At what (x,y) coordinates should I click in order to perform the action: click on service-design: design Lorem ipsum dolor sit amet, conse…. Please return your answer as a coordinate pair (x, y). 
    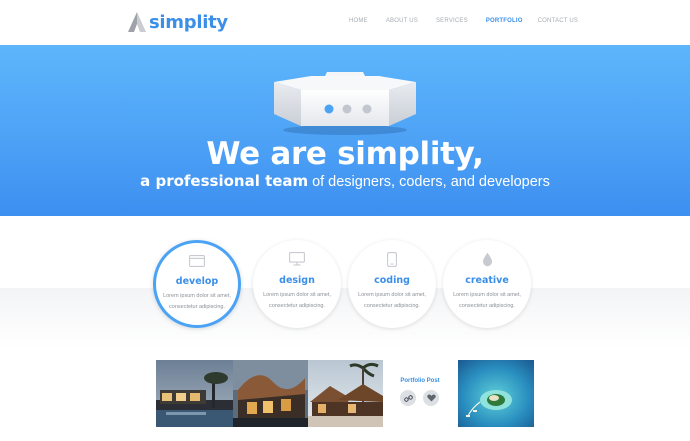
    Looking at the image, I should click on (297, 284).